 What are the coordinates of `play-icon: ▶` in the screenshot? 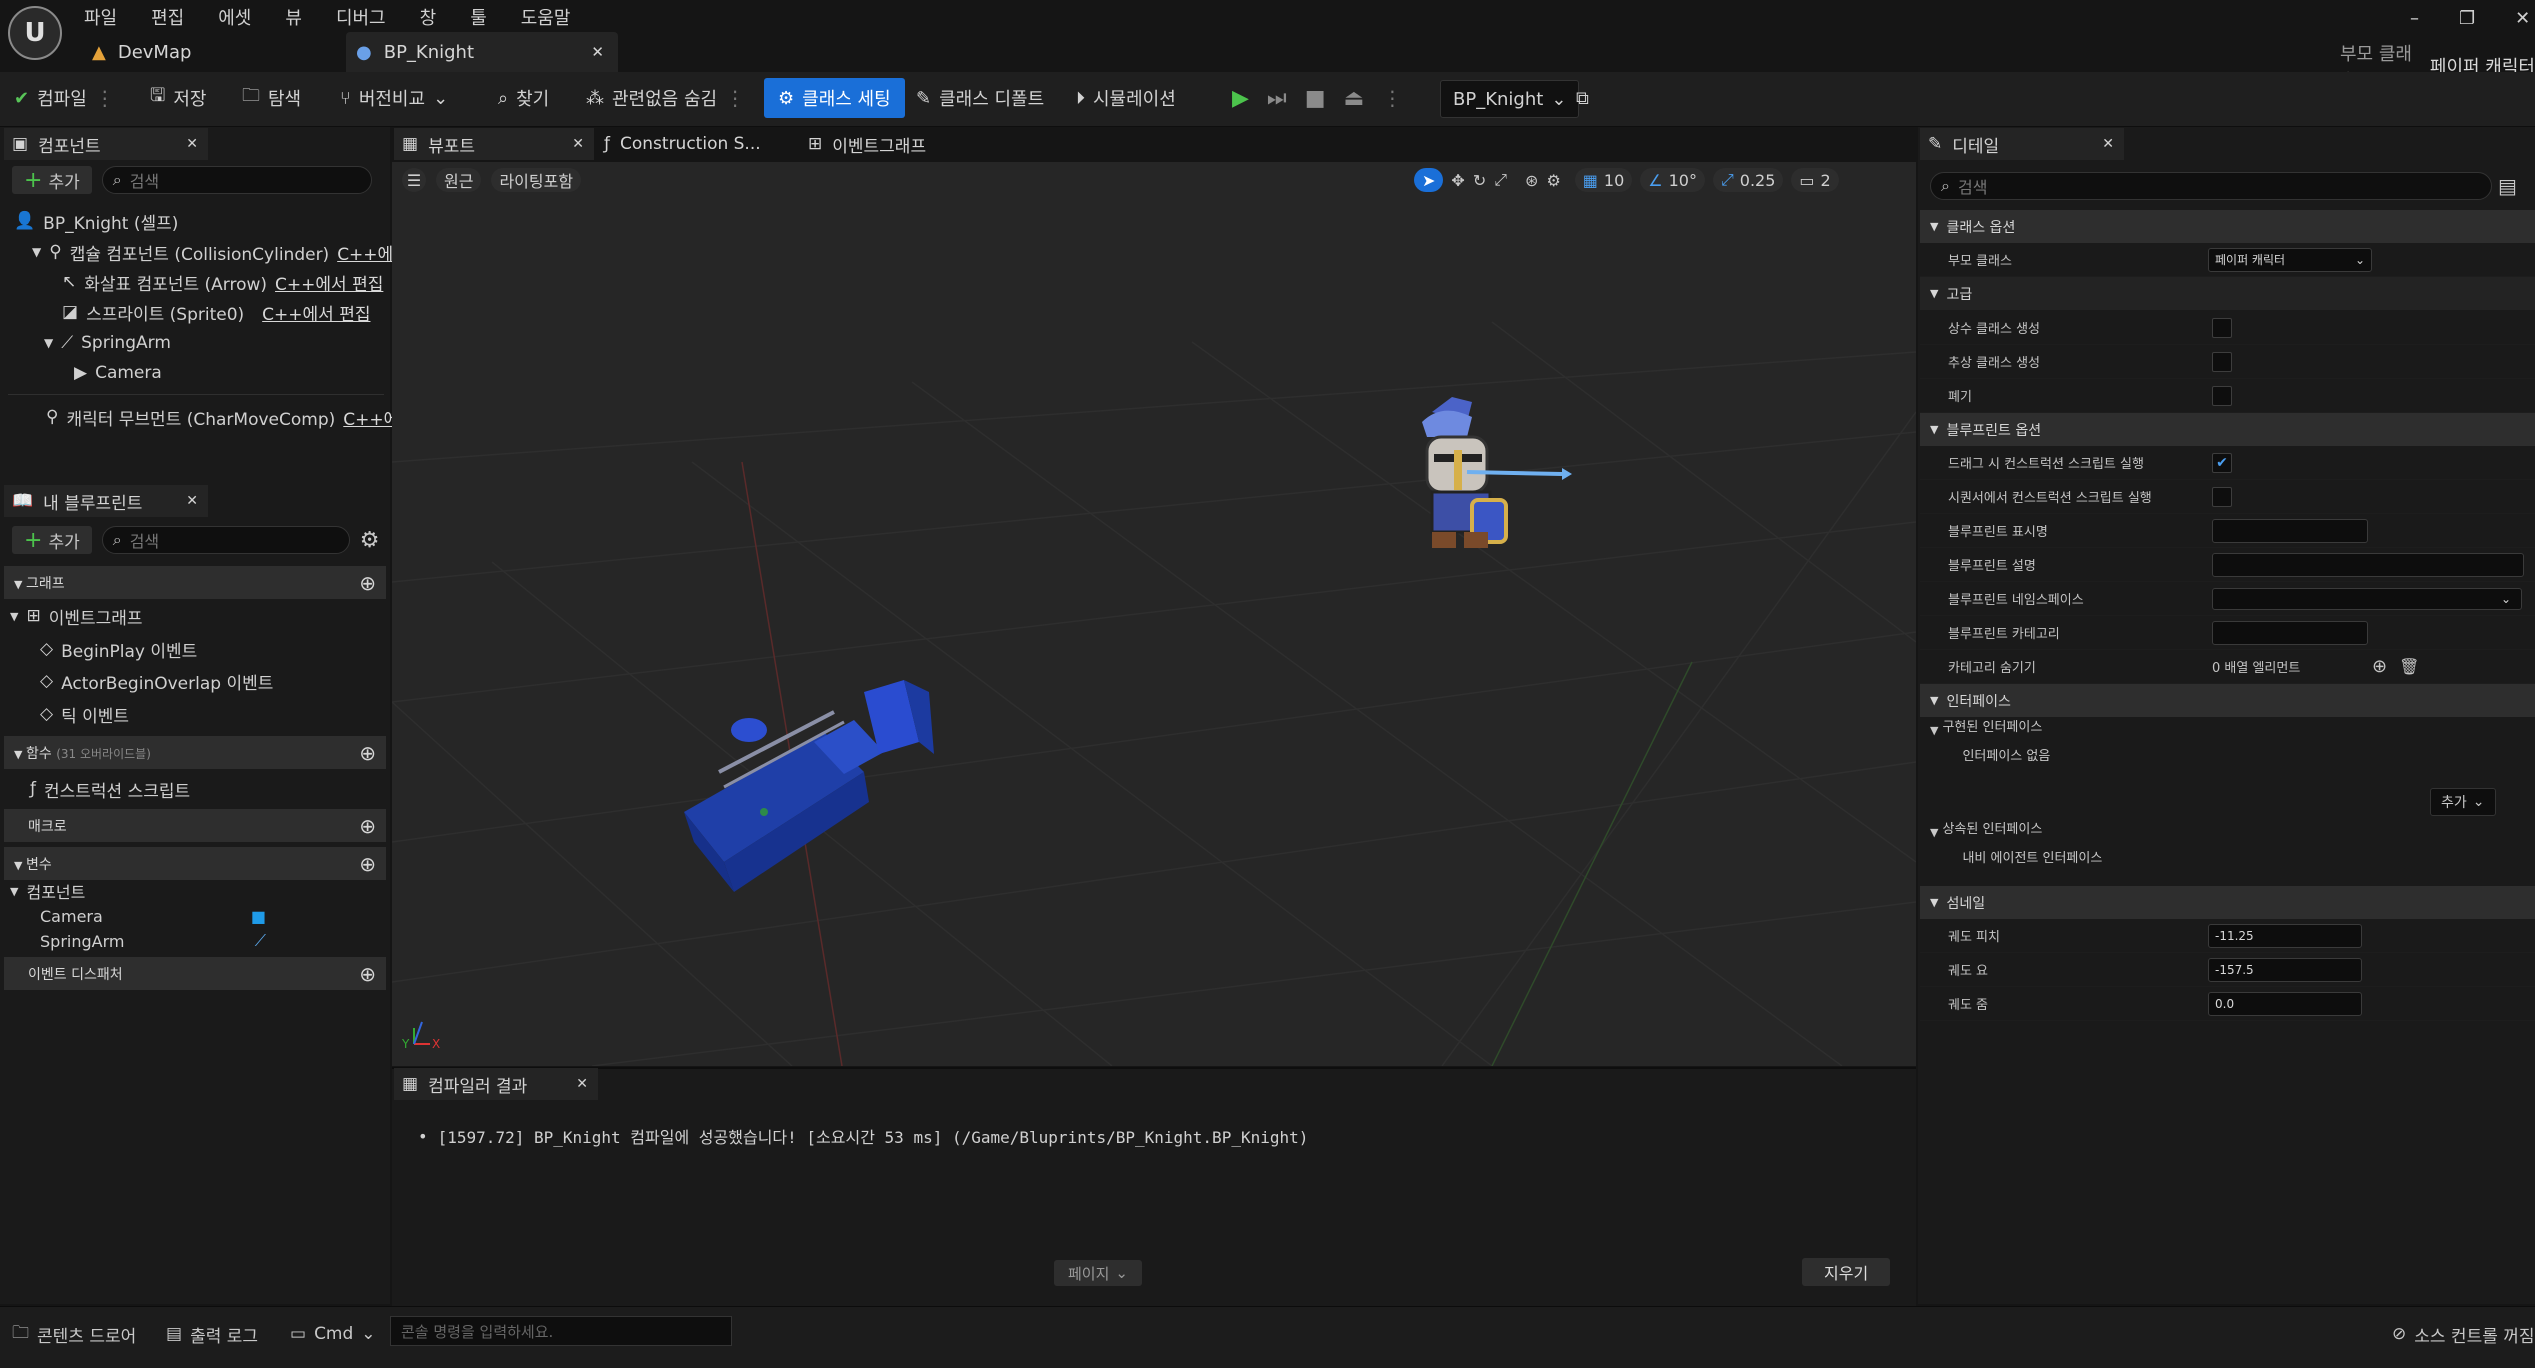 It's located at (1240, 98).